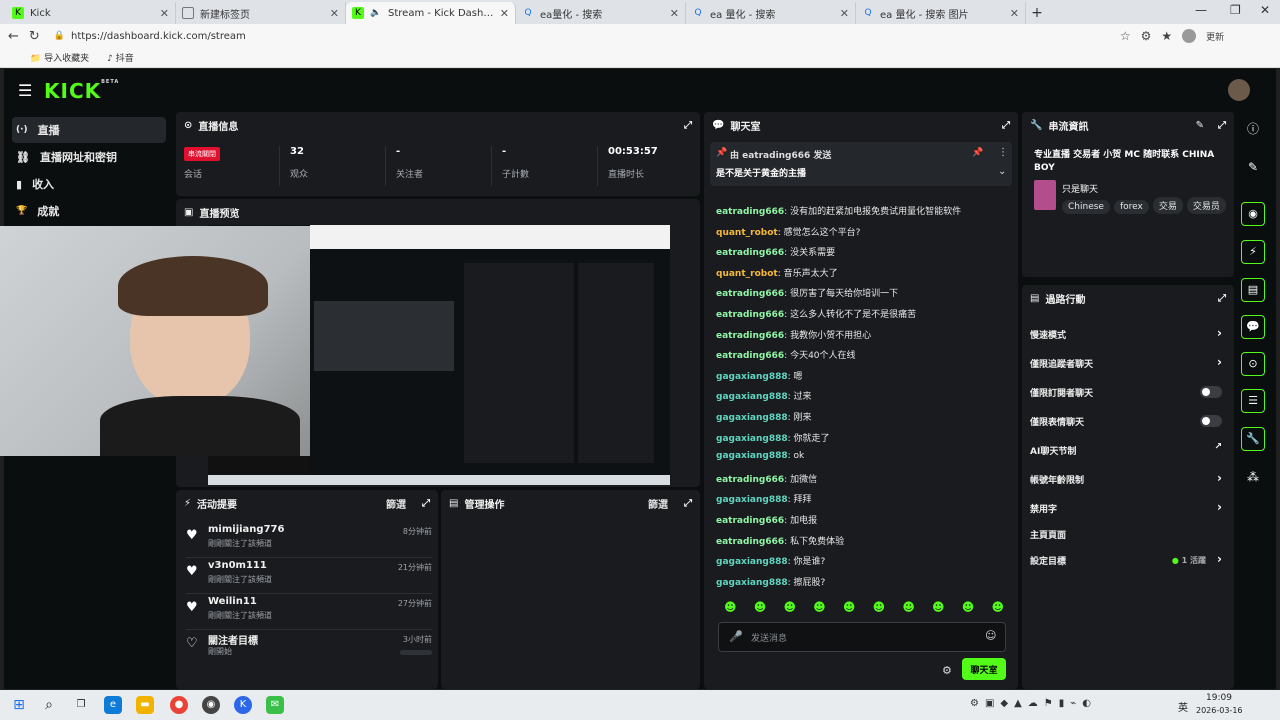 The image size is (1280, 720). What do you see at coordinates (13, 36) in the screenshot?
I see `back-icon: ←` at bounding box center [13, 36].